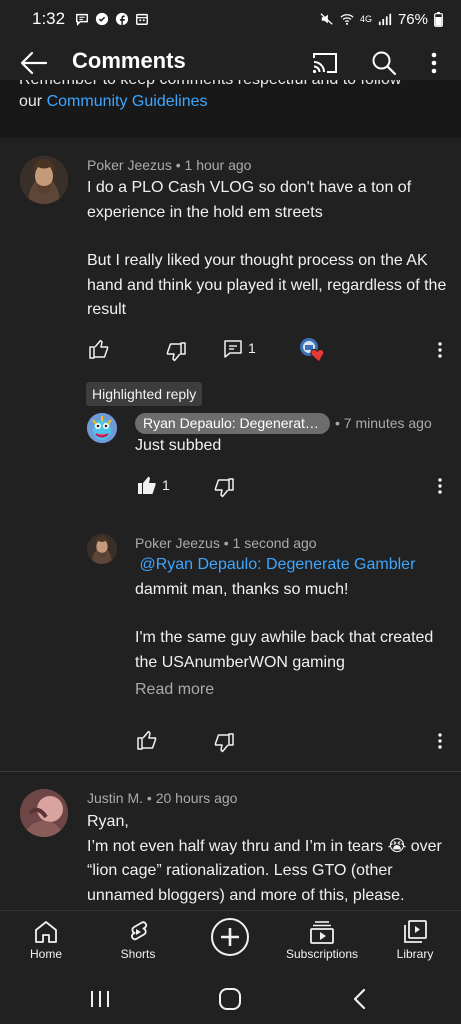 This screenshot has width=461, height=1024. I want to click on reply-author: Poker Jeezus, so click(177, 543).